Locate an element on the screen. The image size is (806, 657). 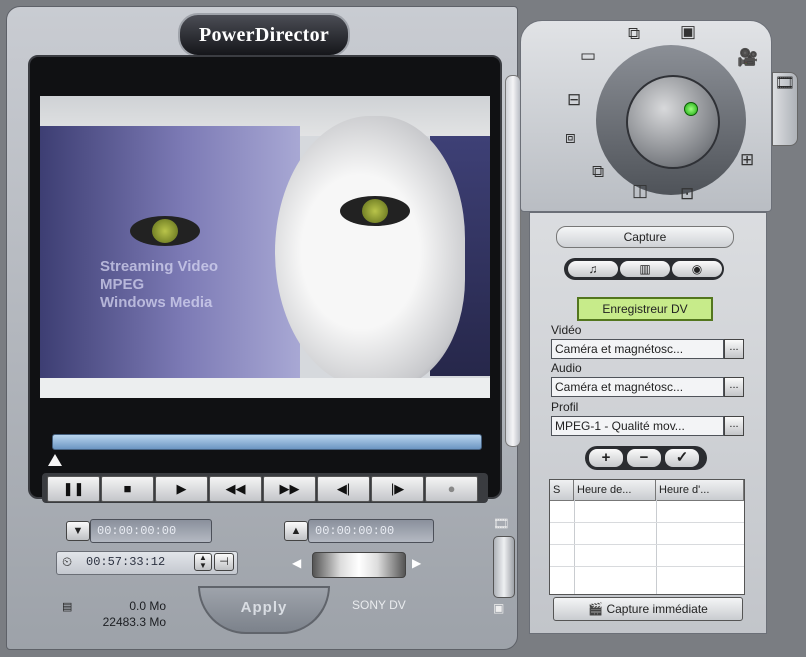
audio-label: Audio is located at coordinates (566, 368).